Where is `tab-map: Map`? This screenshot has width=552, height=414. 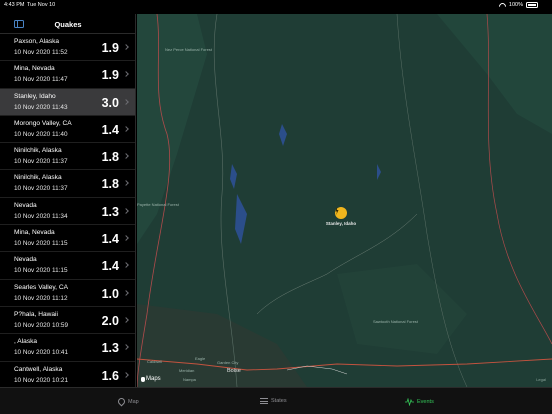 tab-map: Map is located at coordinates (127, 401).